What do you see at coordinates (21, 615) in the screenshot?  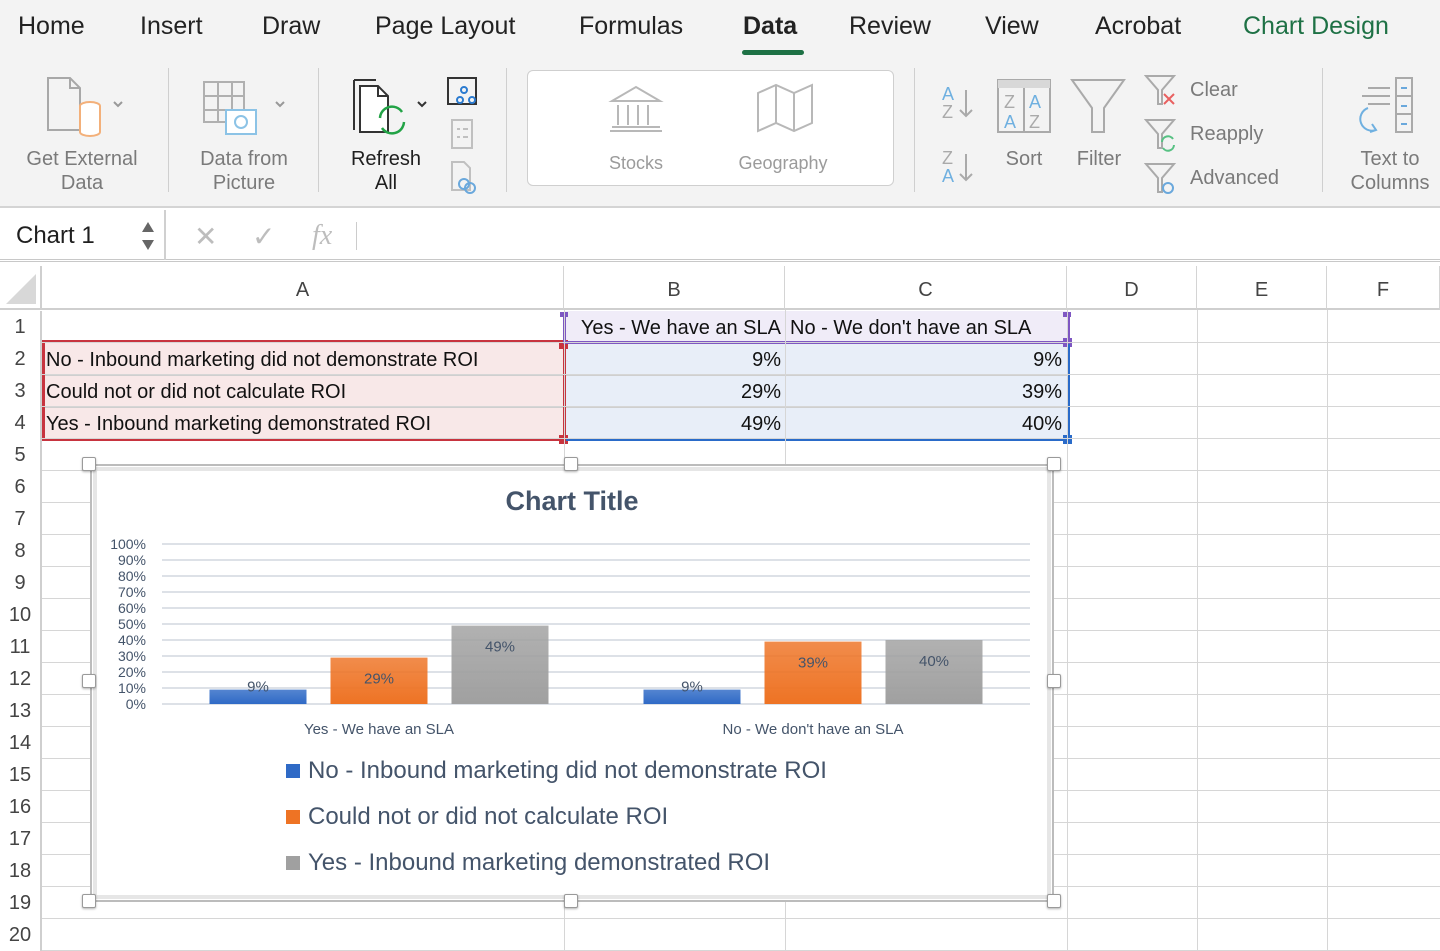 I see `row-header-10: 10` at bounding box center [21, 615].